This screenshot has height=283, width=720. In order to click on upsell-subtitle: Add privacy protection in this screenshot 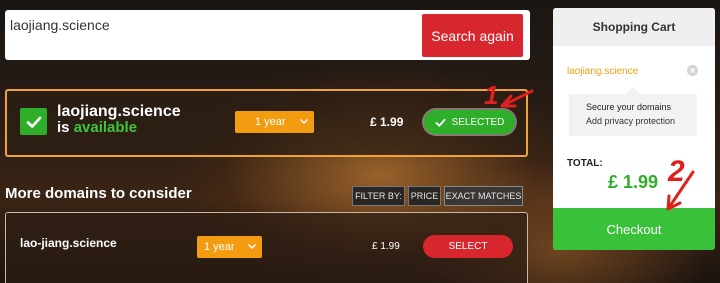, I will do `click(631, 121)`.